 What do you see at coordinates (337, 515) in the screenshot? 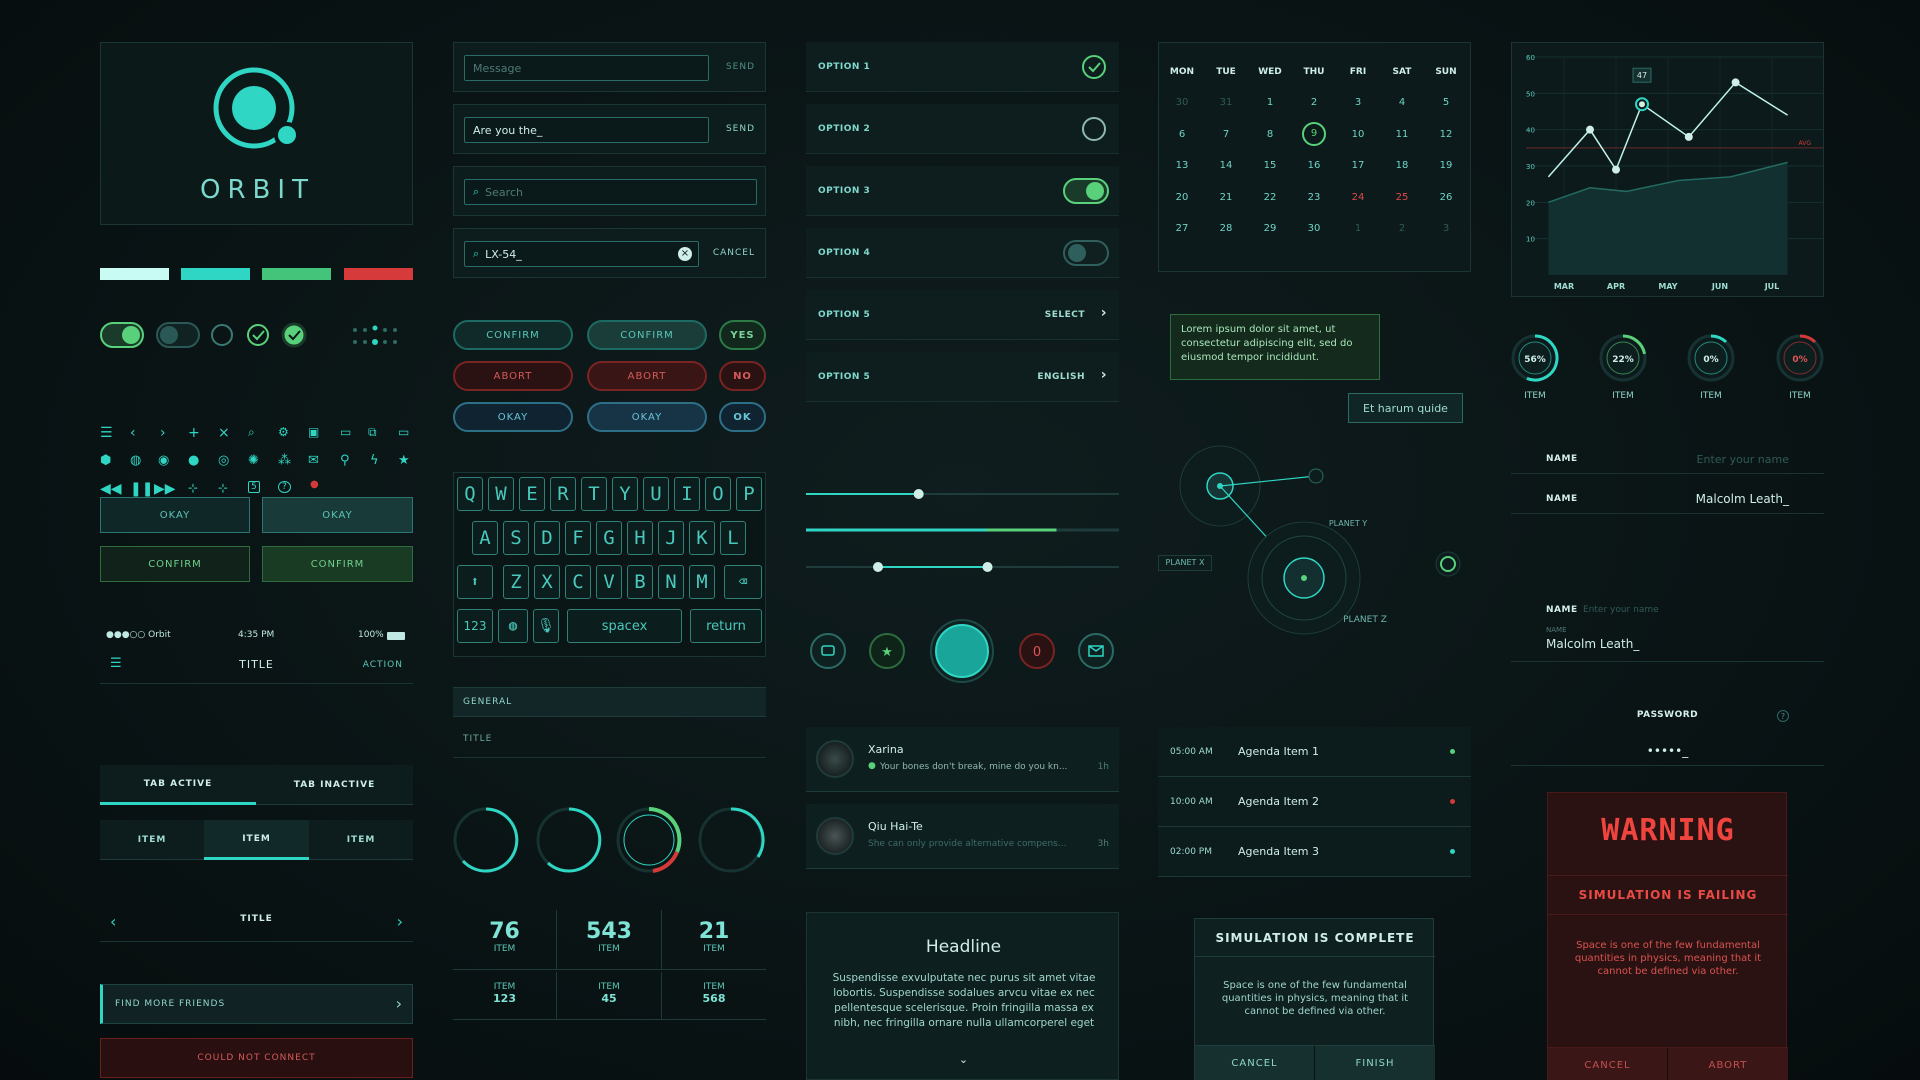
I see `okay-button-2: OKAY` at bounding box center [337, 515].